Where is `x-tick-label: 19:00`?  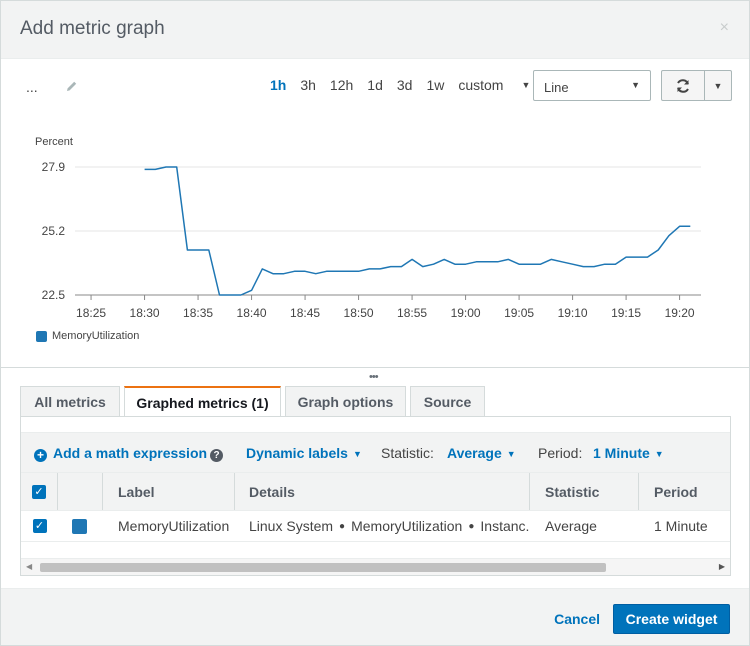 x-tick-label: 19:00 is located at coordinates (466, 313).